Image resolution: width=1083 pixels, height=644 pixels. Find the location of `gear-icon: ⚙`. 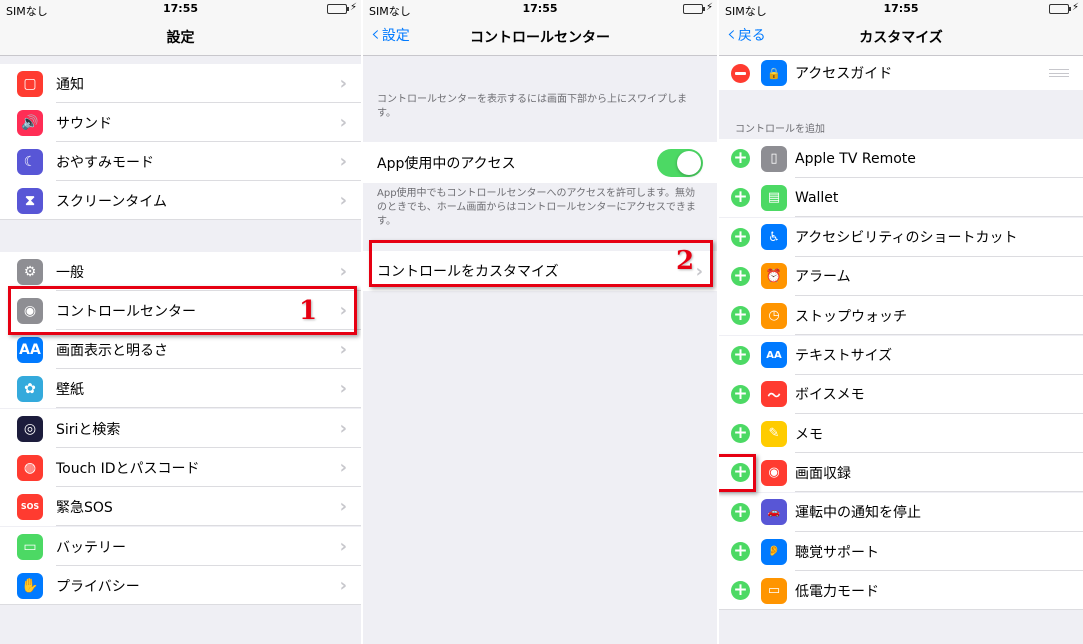

gear-icon: ⚙ is located at coordinates (30, 271).